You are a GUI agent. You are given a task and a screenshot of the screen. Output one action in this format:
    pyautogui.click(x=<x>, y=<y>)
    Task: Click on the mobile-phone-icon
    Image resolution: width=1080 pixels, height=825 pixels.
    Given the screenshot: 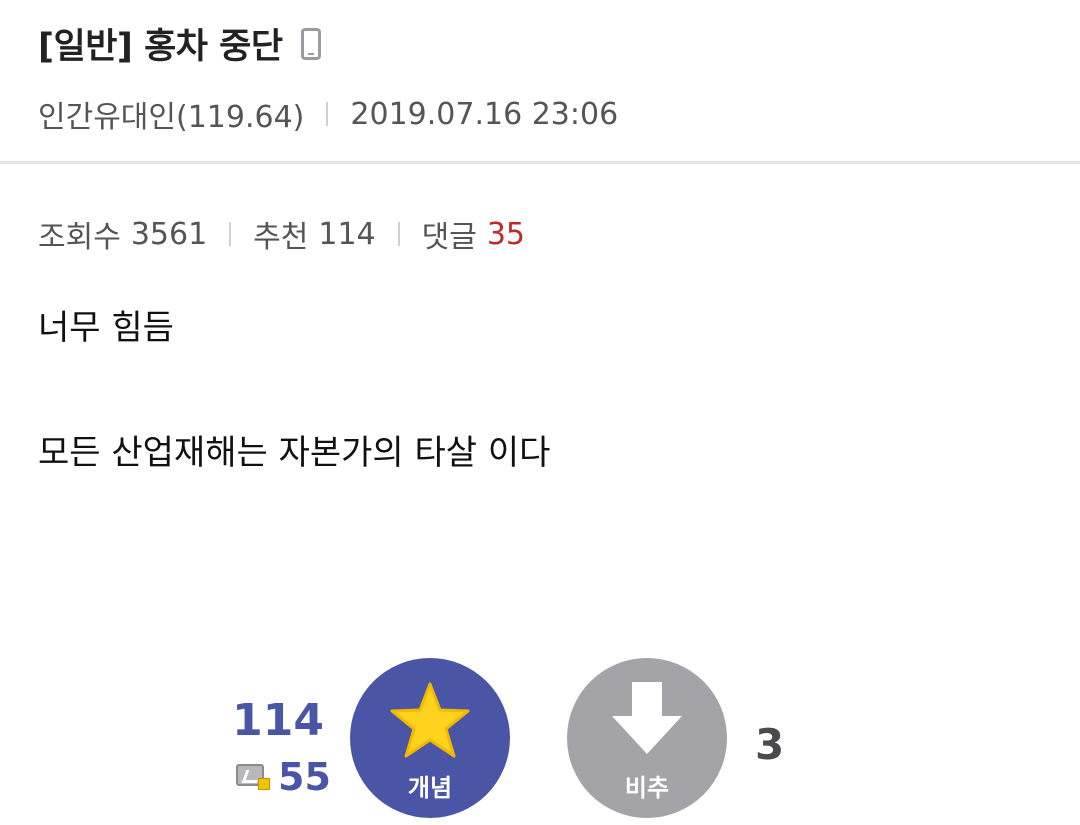 What is the action you would take?
    pyautogui.click(x=310, y=43)
    